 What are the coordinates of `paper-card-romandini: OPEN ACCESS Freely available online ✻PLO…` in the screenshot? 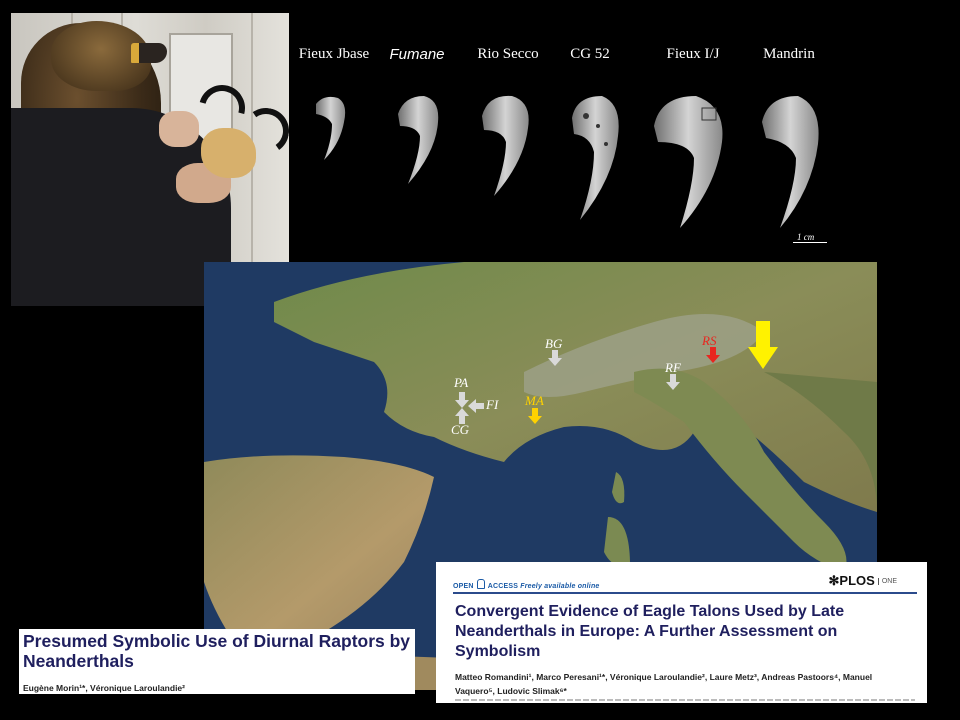 It's located at (681, 632).